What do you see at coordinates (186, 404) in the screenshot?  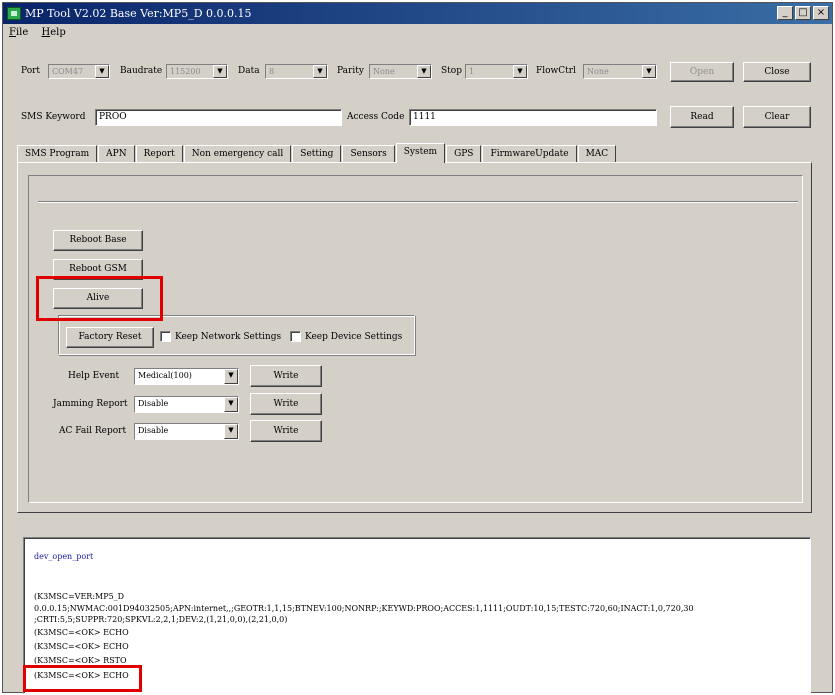 I see `jamming-report-select: Disable ▼` at bounding box center [186, 404].